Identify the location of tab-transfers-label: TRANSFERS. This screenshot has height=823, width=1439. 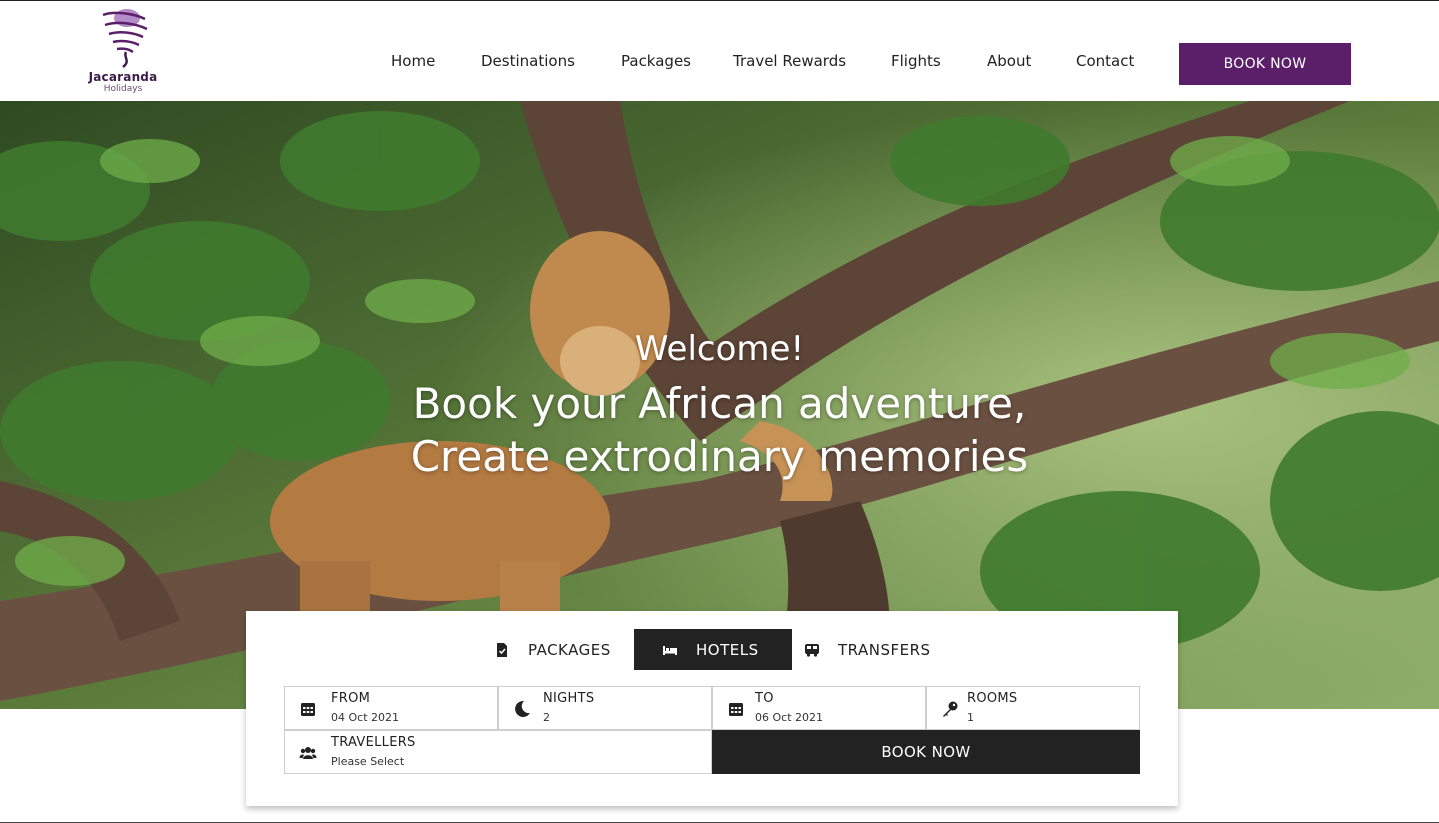
(884, 649).